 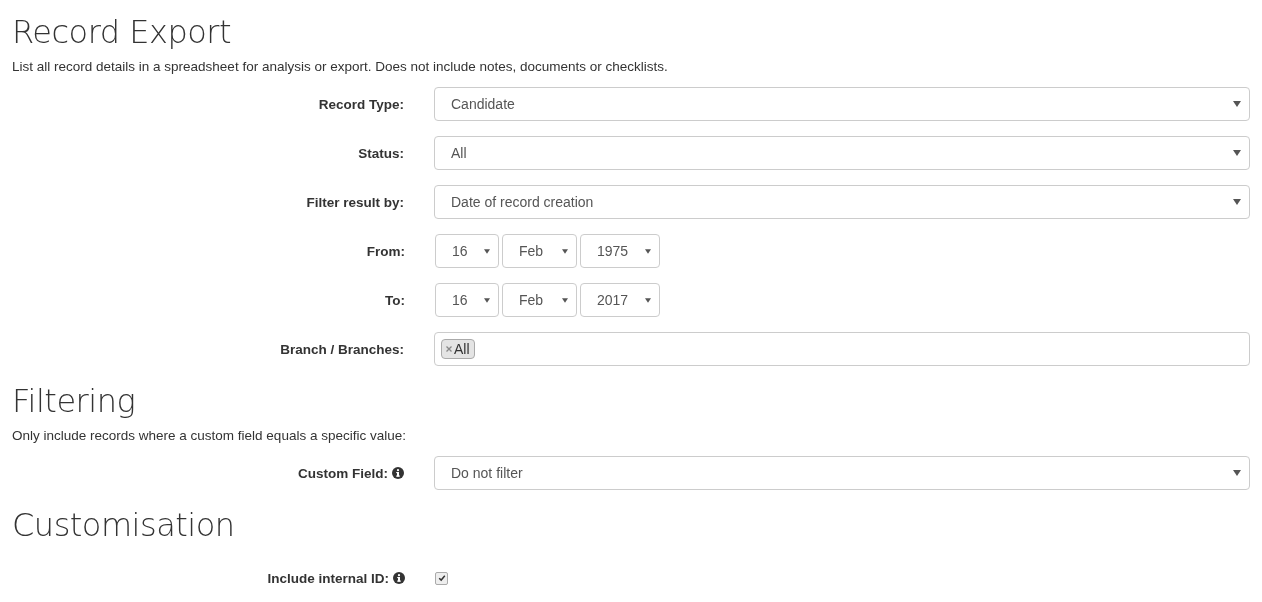 What do you see at coordinates (342, 349) in the screenshot?
I see `field-label: Branch / Branches:` at bounding box center [342, 349].